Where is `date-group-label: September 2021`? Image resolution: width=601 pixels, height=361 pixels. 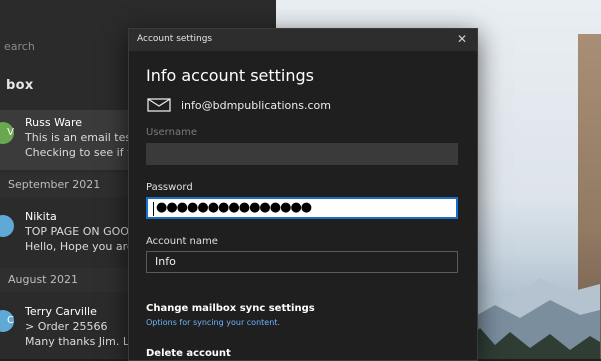
date-group-label: September 2021 is located at coordinates (54, 184).